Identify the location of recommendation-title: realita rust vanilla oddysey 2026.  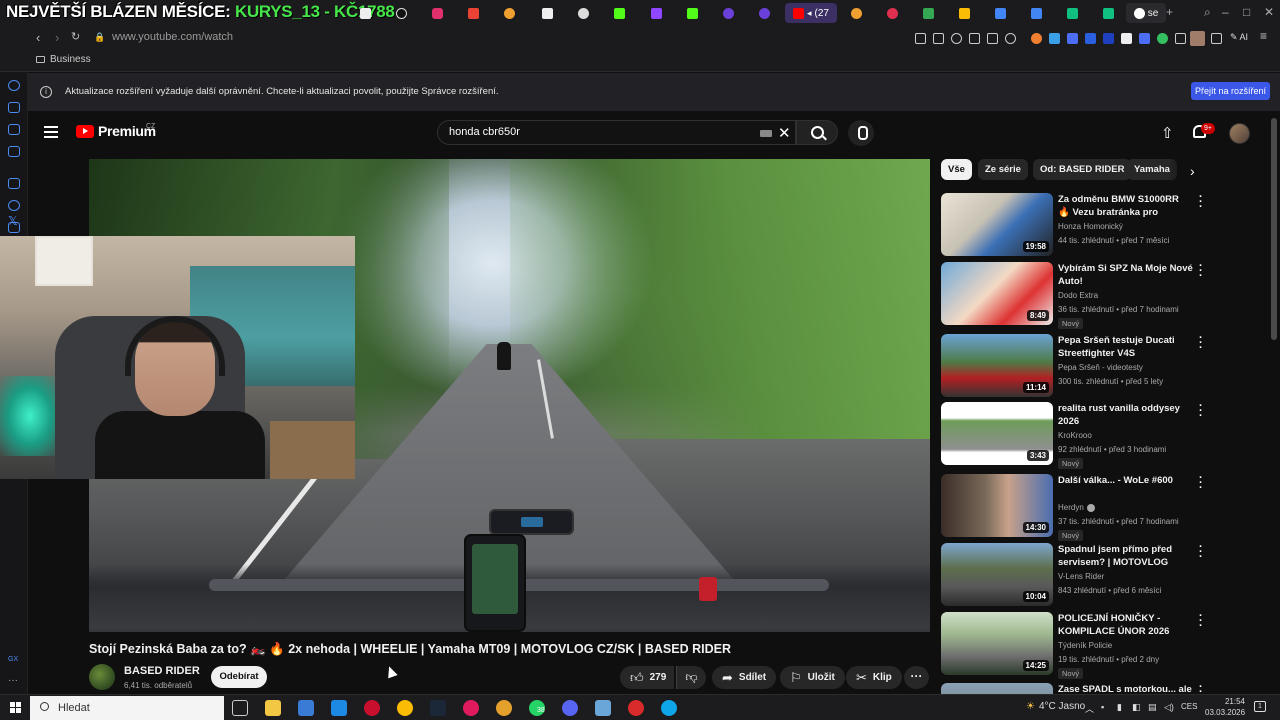
(1125, 415).